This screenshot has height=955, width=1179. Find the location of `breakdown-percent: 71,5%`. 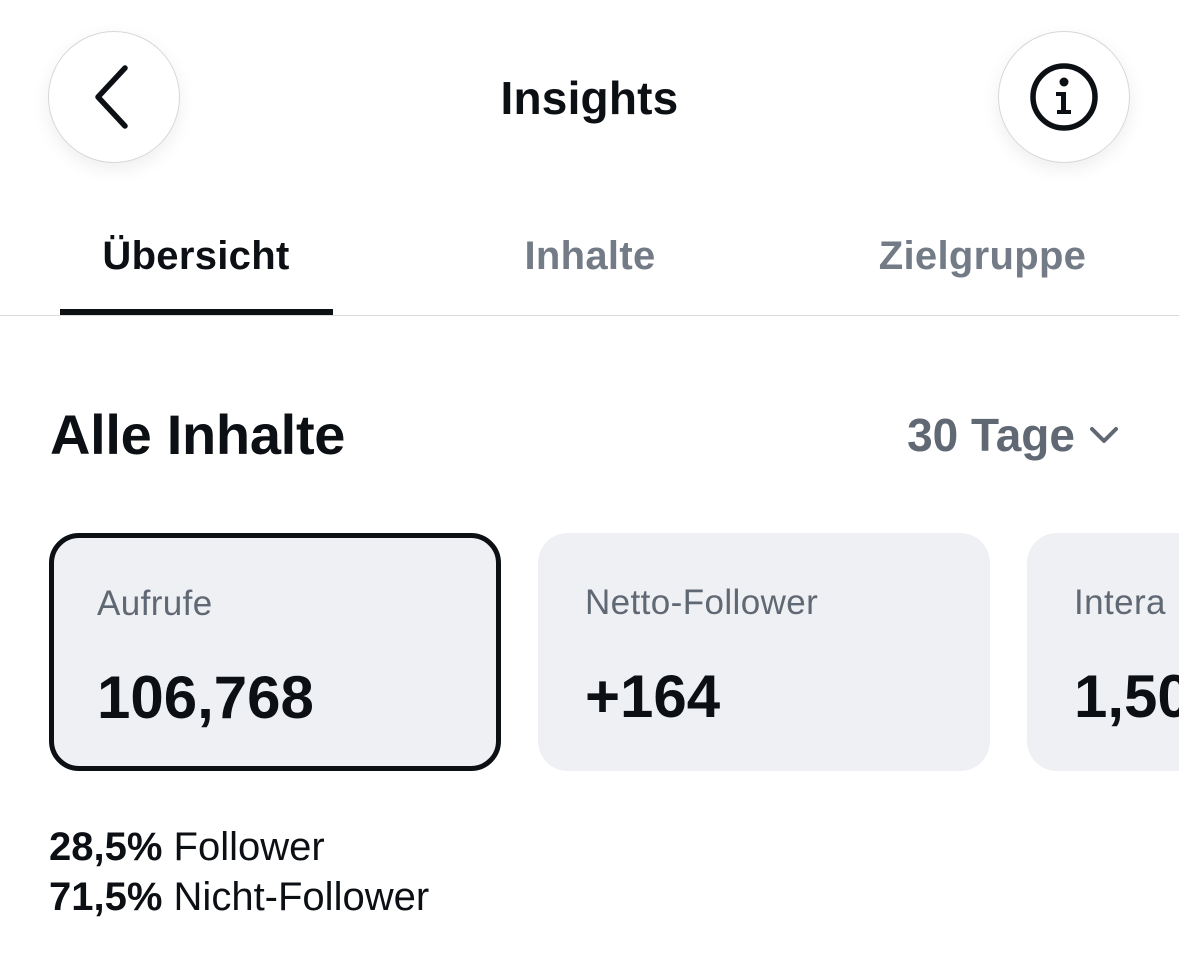

breakdown-percent: 71,5% is located at coordinates (106, 897).